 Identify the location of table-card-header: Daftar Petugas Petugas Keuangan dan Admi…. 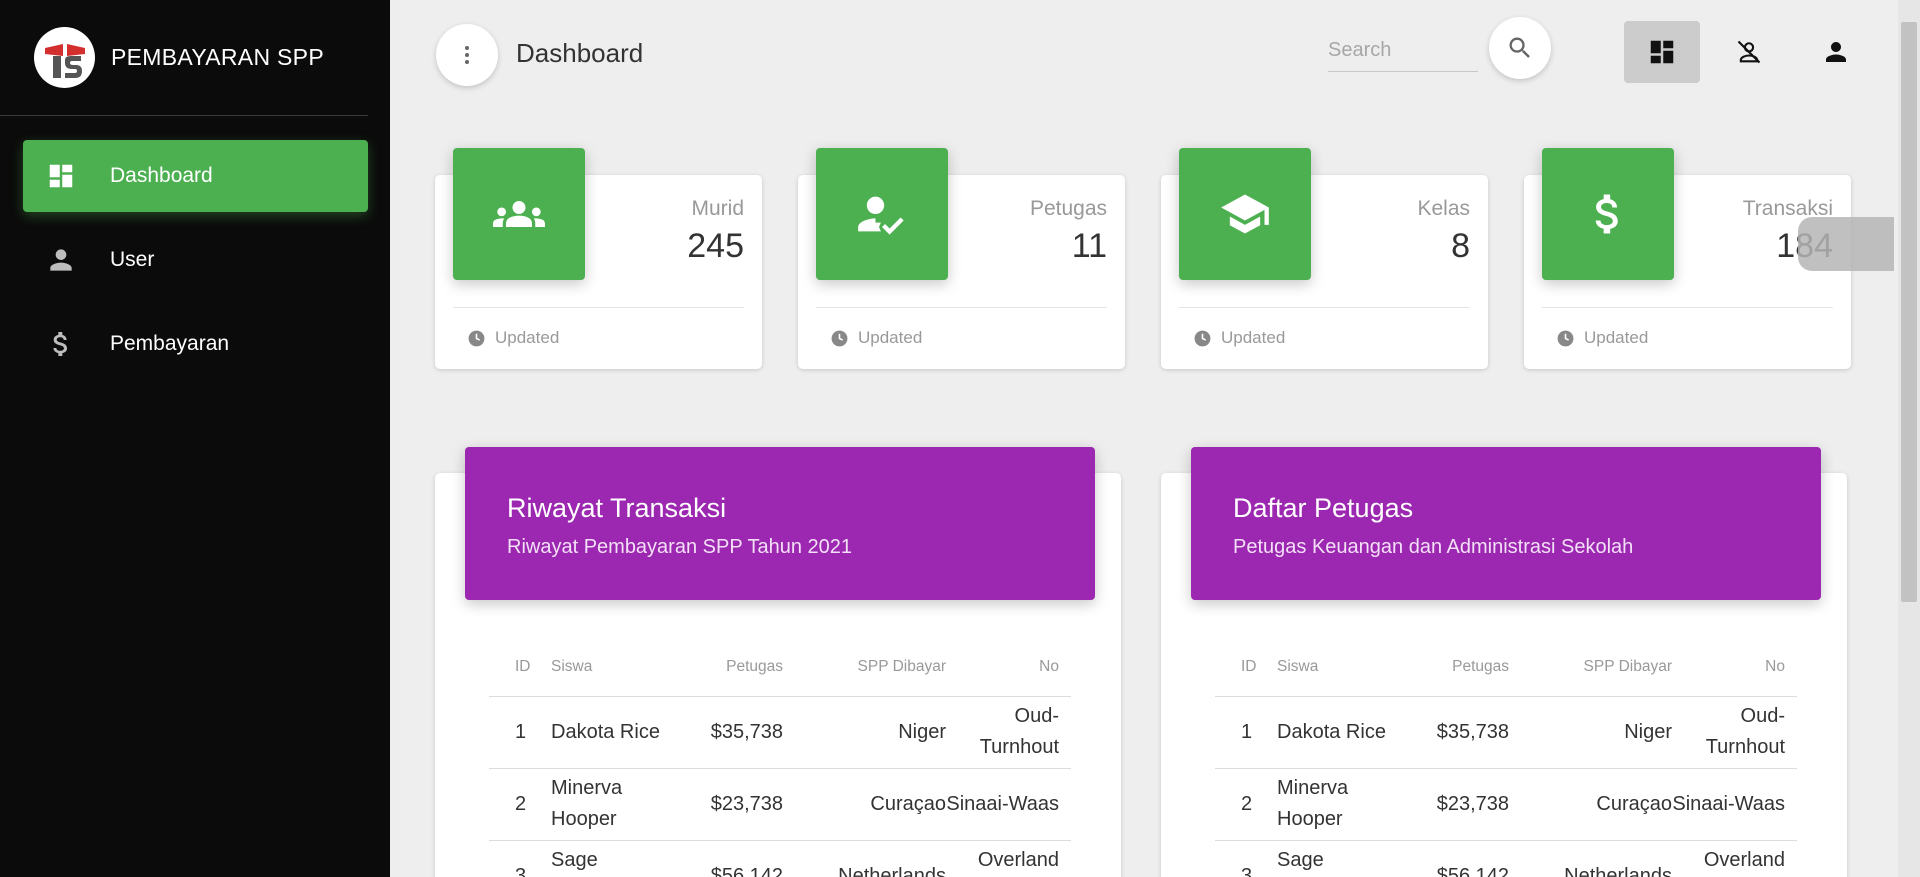
(1506, 523).